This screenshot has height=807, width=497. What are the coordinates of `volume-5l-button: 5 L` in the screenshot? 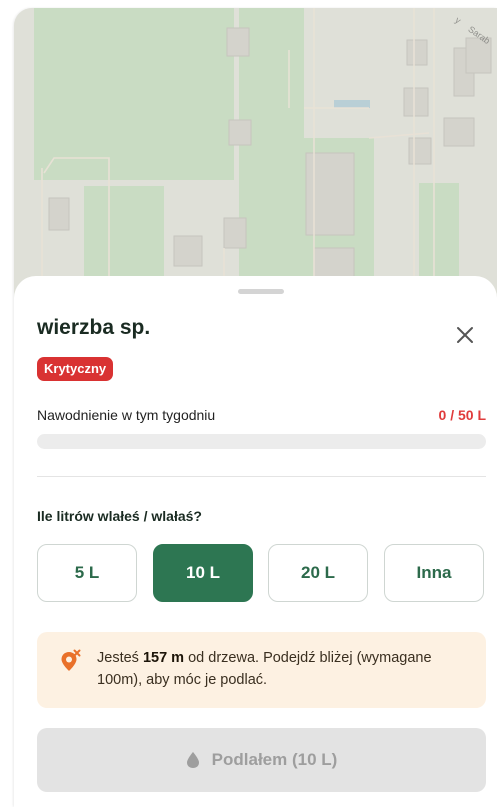 It's located at (87, 573).